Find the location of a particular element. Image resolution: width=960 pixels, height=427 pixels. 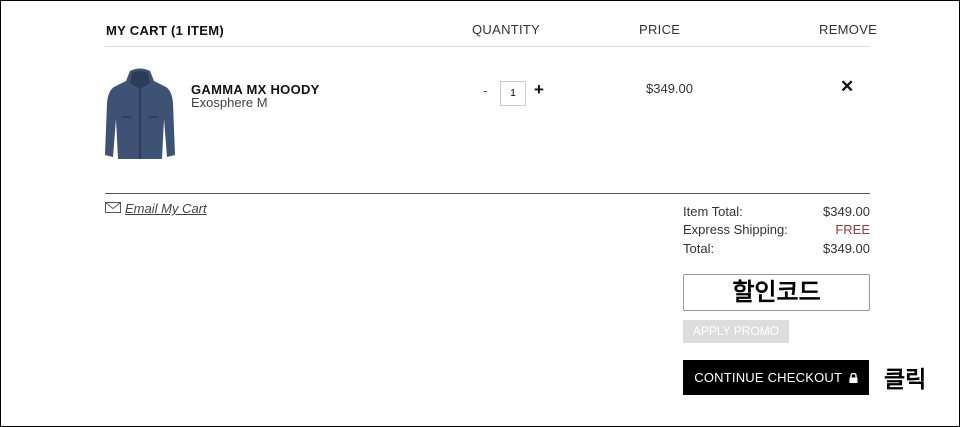

click-annotation: 클릭 is located at coordinates (905, 380).